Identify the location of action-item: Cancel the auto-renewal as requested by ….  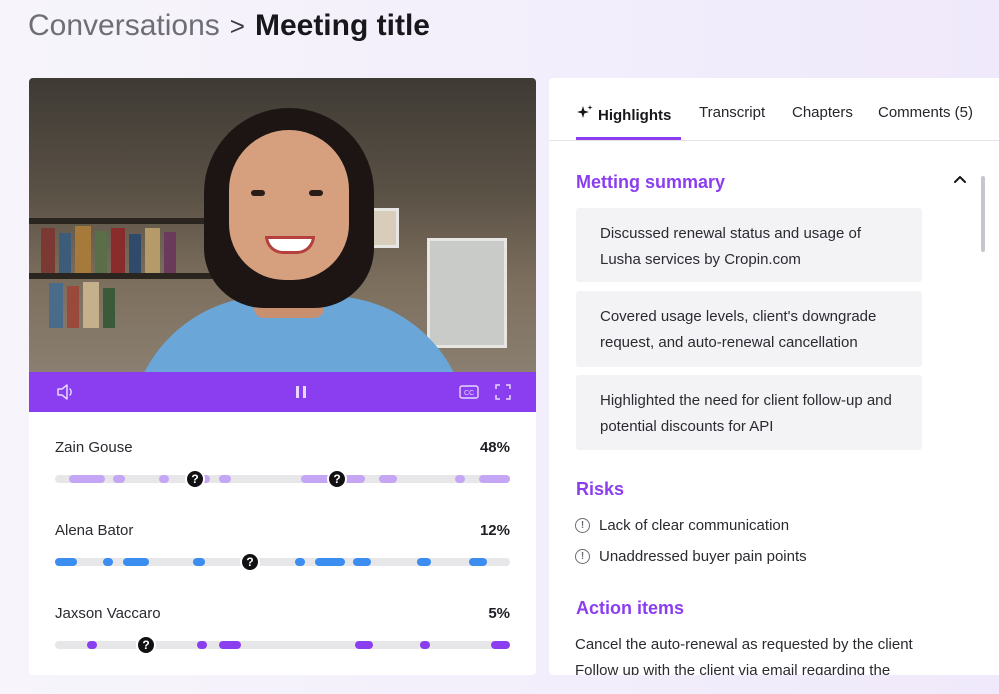
(744, 644).